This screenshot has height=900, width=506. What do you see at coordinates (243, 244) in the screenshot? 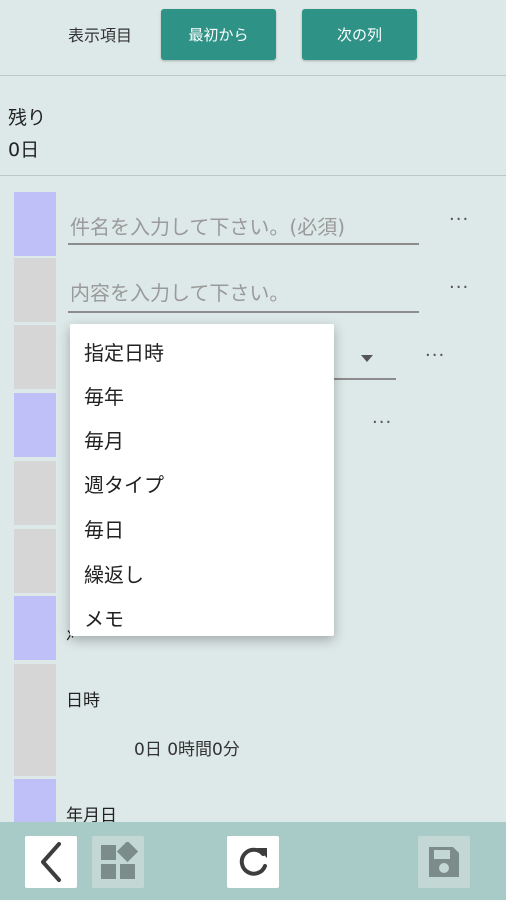
I see `title-input-underline` at bounding box center [243, 244].